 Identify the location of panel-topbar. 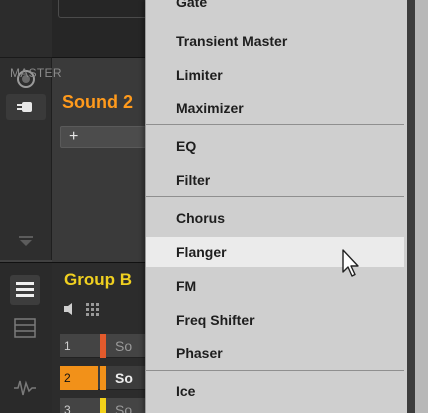
(102, 29).